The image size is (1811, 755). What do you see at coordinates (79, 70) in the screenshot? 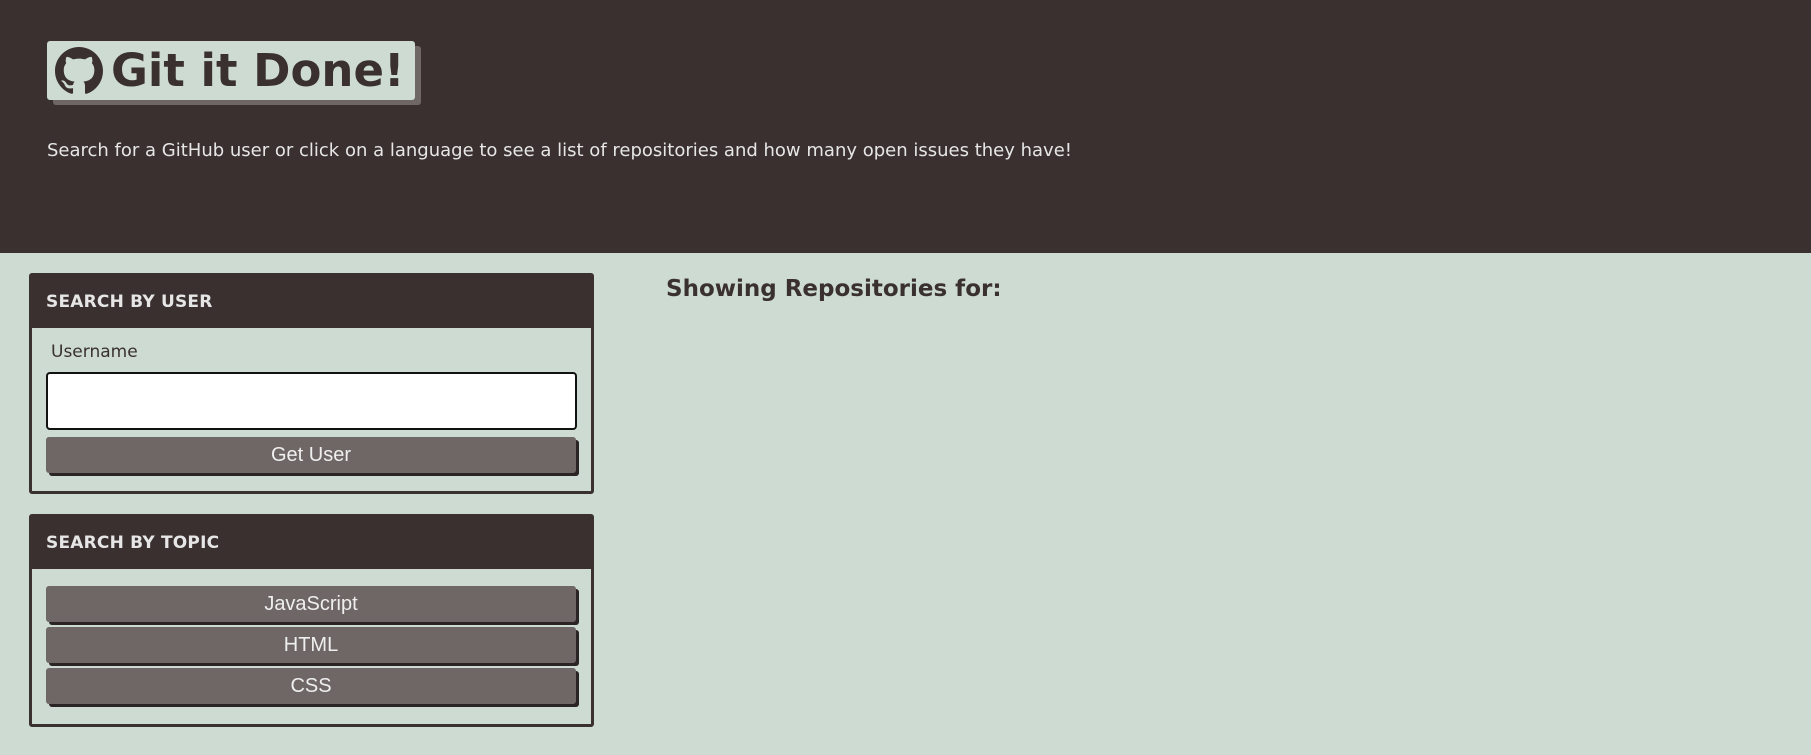
I see `github-octocat-icon` at bounding box center [79, 70].